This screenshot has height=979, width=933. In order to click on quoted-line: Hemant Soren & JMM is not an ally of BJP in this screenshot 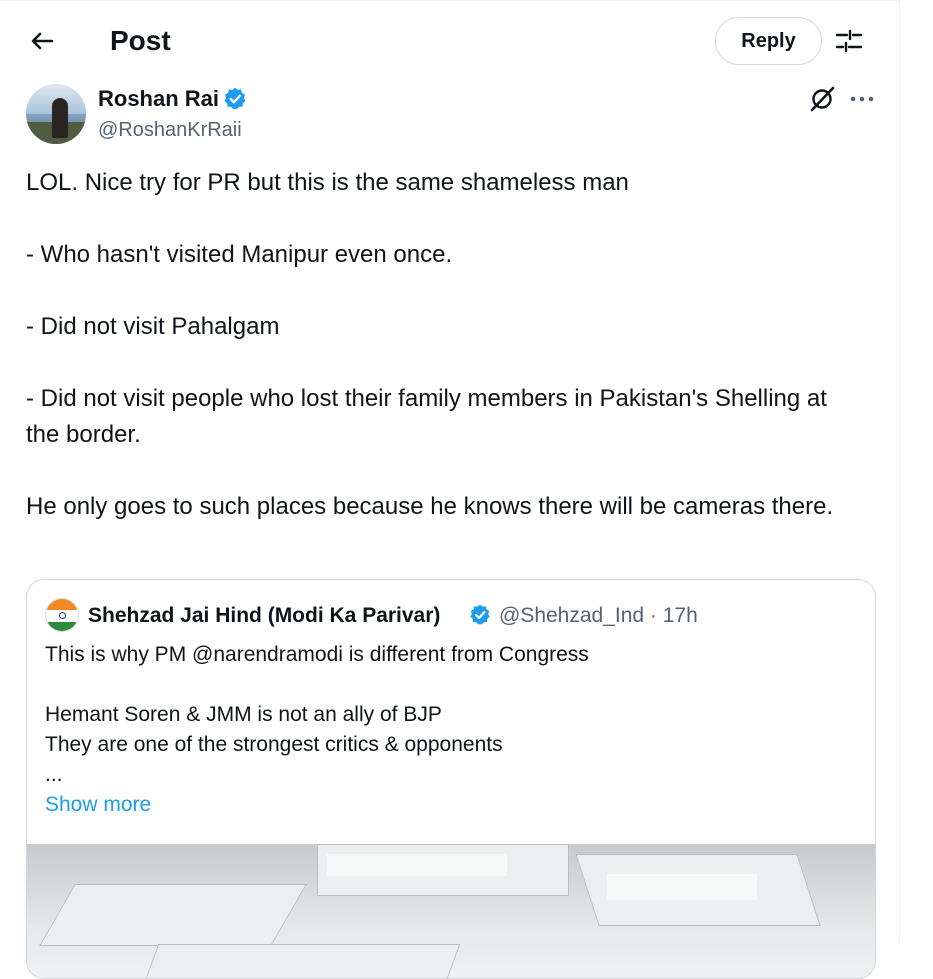, I will do `click(243, 714)`.